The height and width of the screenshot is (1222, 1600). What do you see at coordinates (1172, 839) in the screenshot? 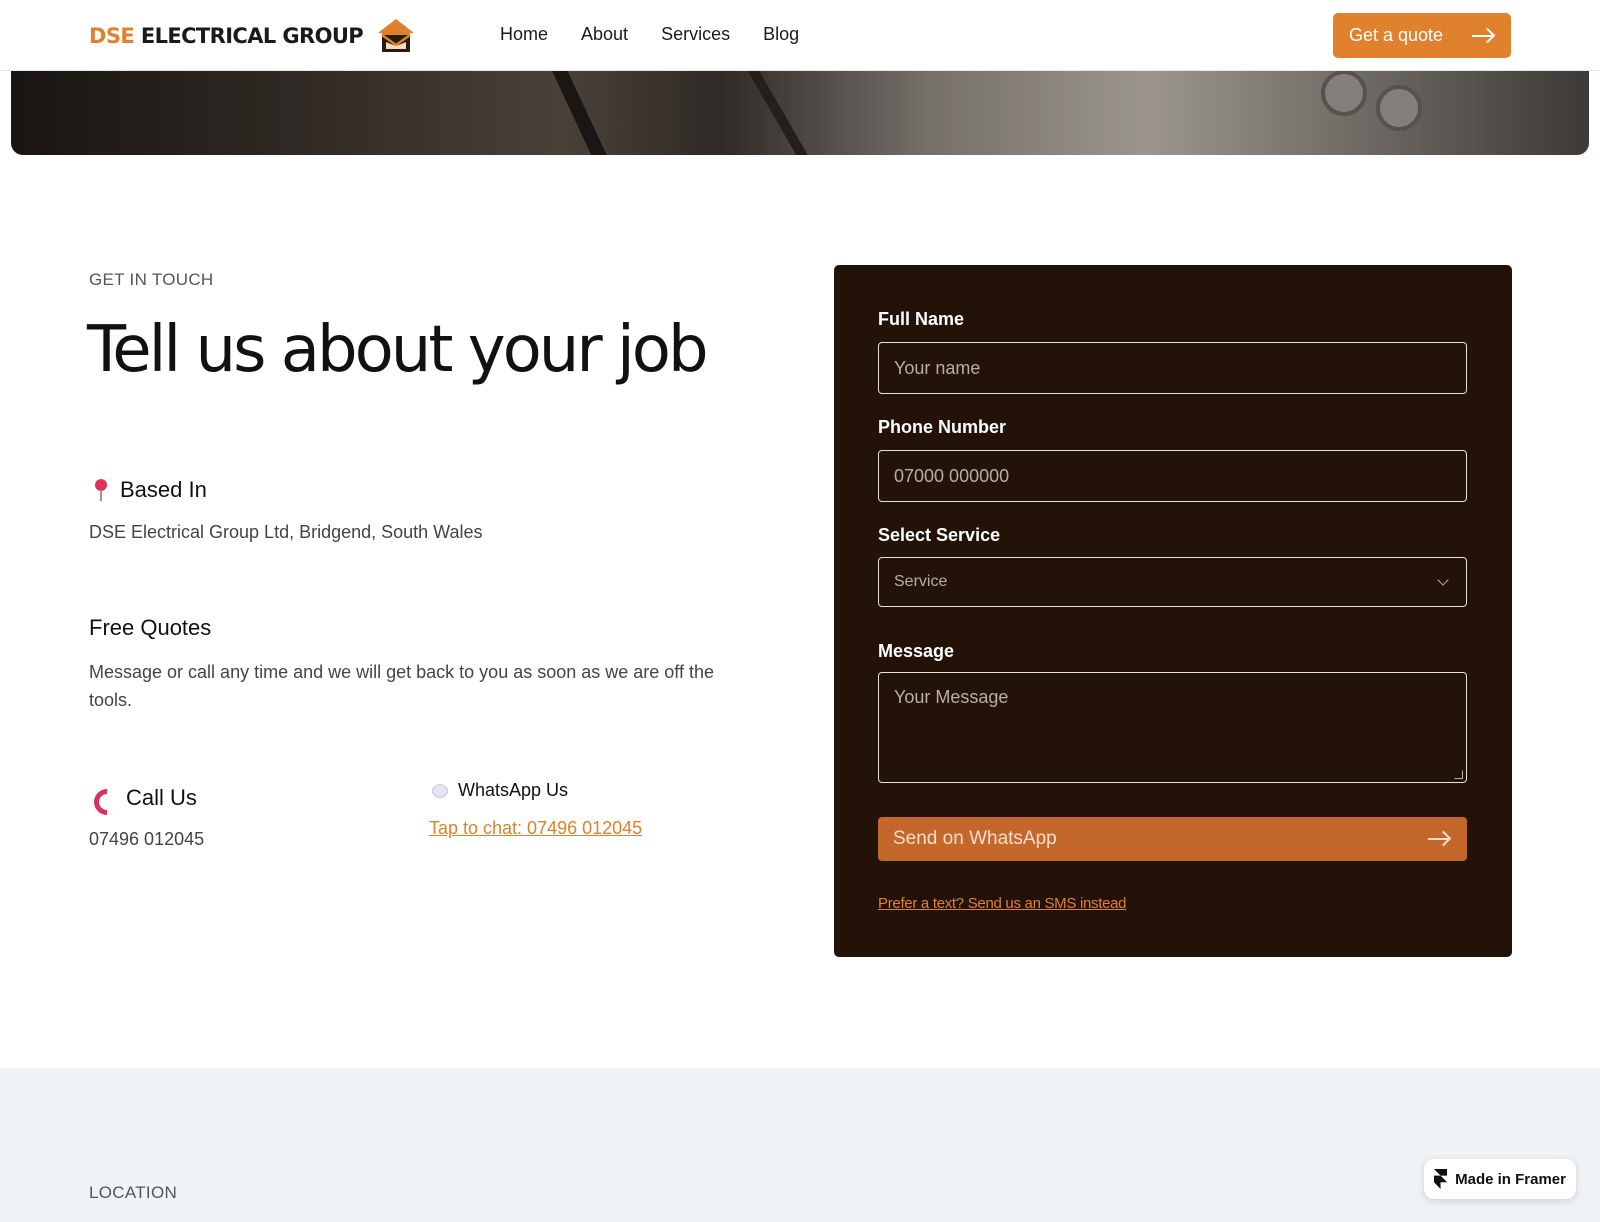
I see `send-on-whatsapp-button: Send on WhatsApp` at bounding box center [1172, 839].